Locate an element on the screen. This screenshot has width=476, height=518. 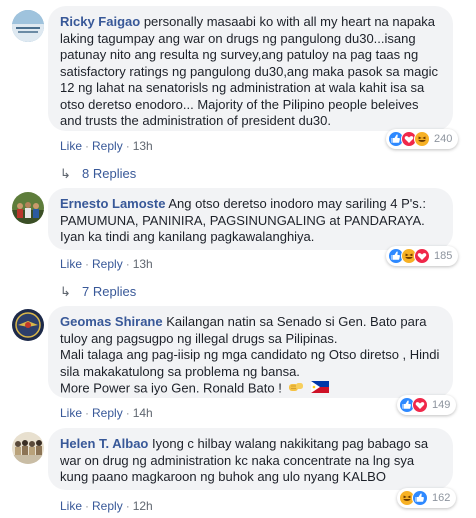
view-replies-link: ↳ 7 Replies is located at coordinates (98, 292).